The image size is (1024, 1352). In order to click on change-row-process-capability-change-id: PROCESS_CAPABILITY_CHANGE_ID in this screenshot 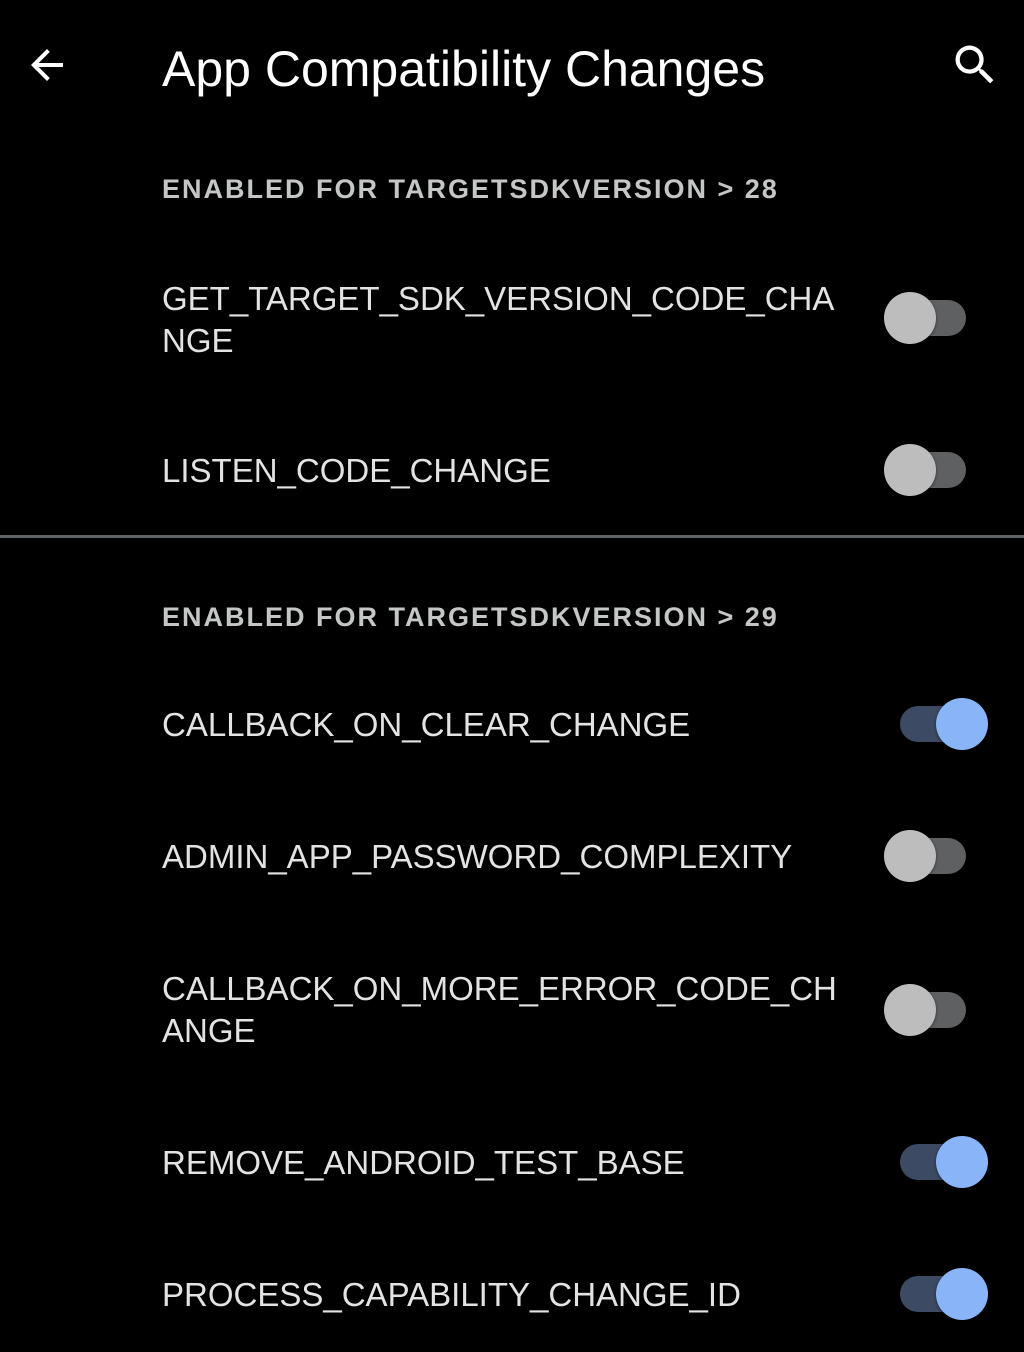, I will do `click(512, 1294)`.